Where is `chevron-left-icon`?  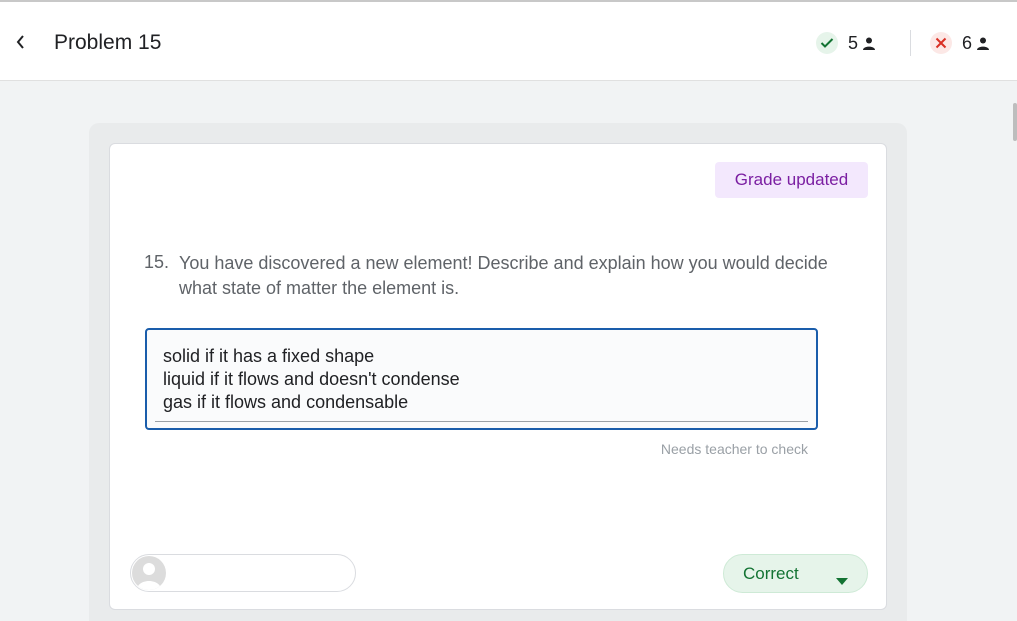
chevron-left-icon is located at coordinates (20, 44).